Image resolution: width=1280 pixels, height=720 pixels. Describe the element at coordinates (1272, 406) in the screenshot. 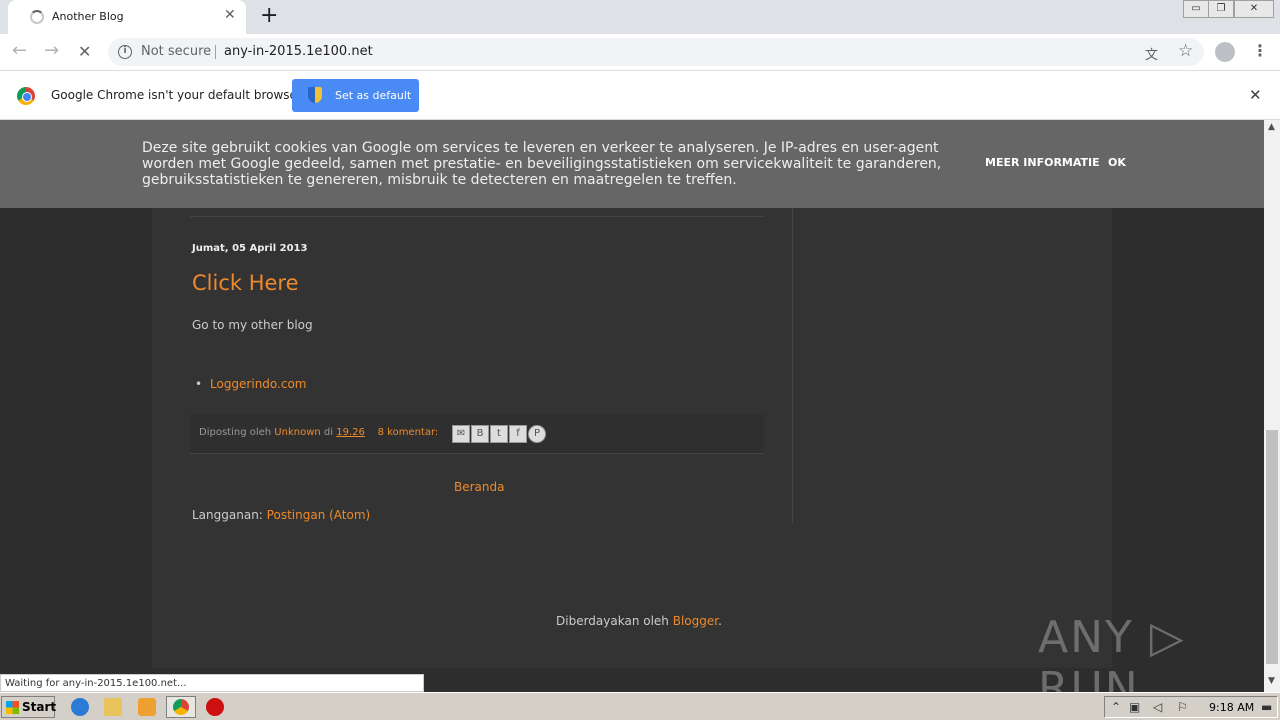

I see `page-scrollbar: ▲ ▼` at that location.